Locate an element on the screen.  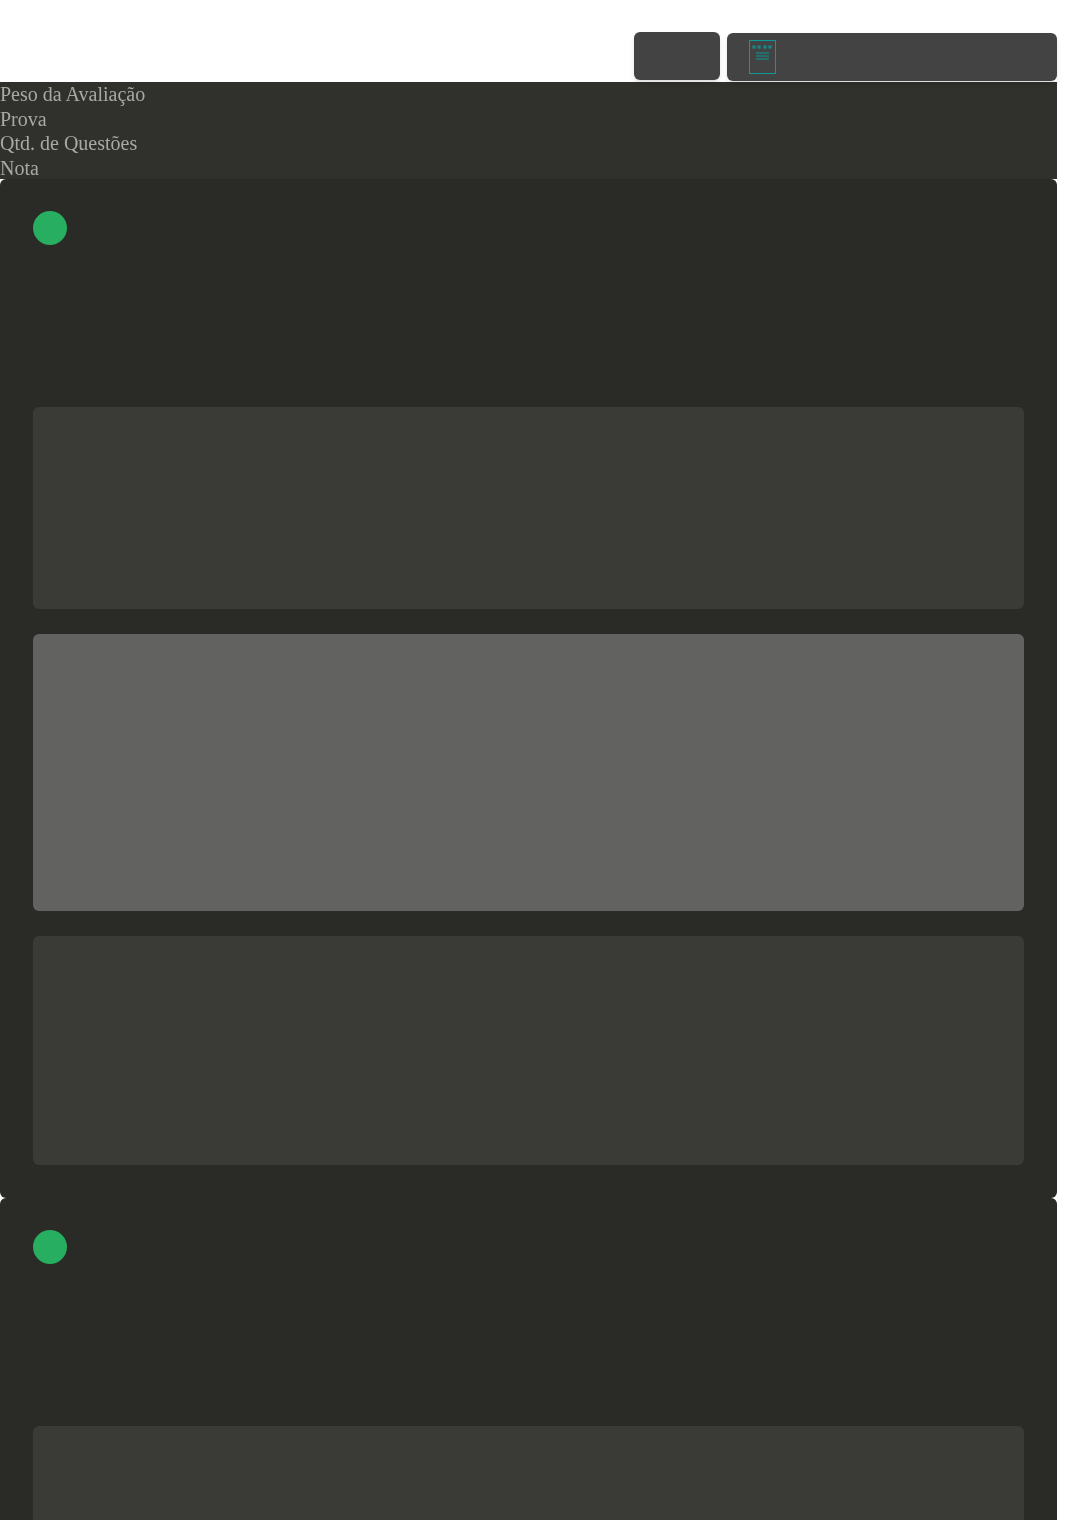
document-icon is located at coordinates (762, 57).